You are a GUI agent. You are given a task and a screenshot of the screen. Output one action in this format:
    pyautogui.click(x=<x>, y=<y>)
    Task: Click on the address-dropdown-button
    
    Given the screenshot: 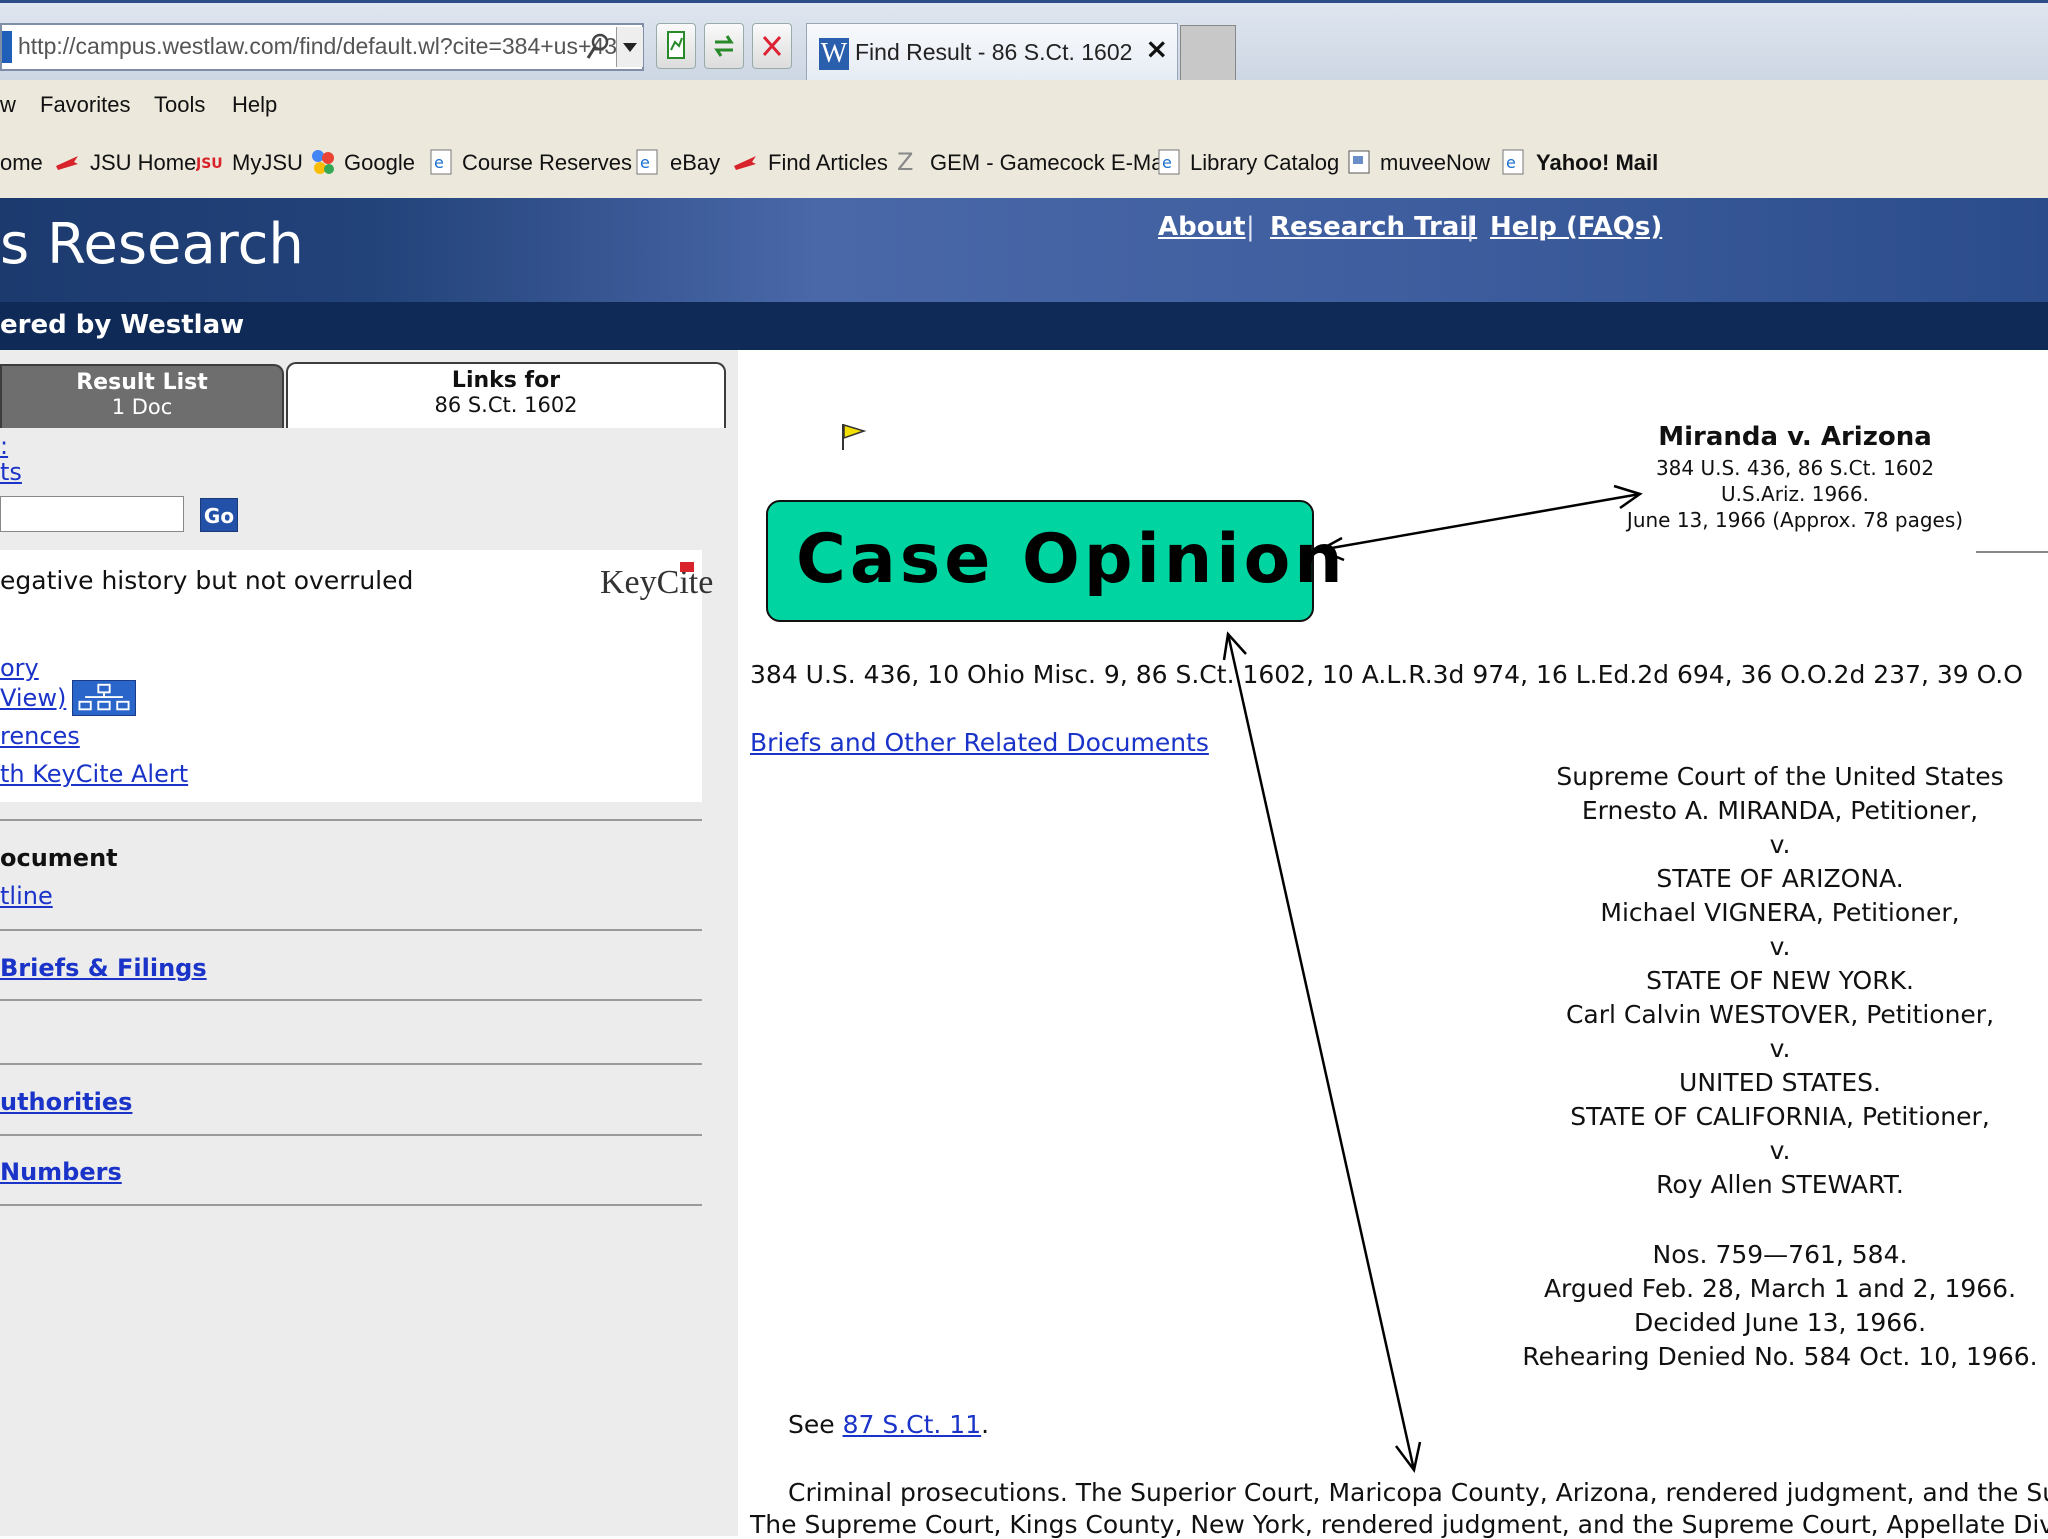 What is the action you would take?
    pyautogui.click(x=629, y=47)
    